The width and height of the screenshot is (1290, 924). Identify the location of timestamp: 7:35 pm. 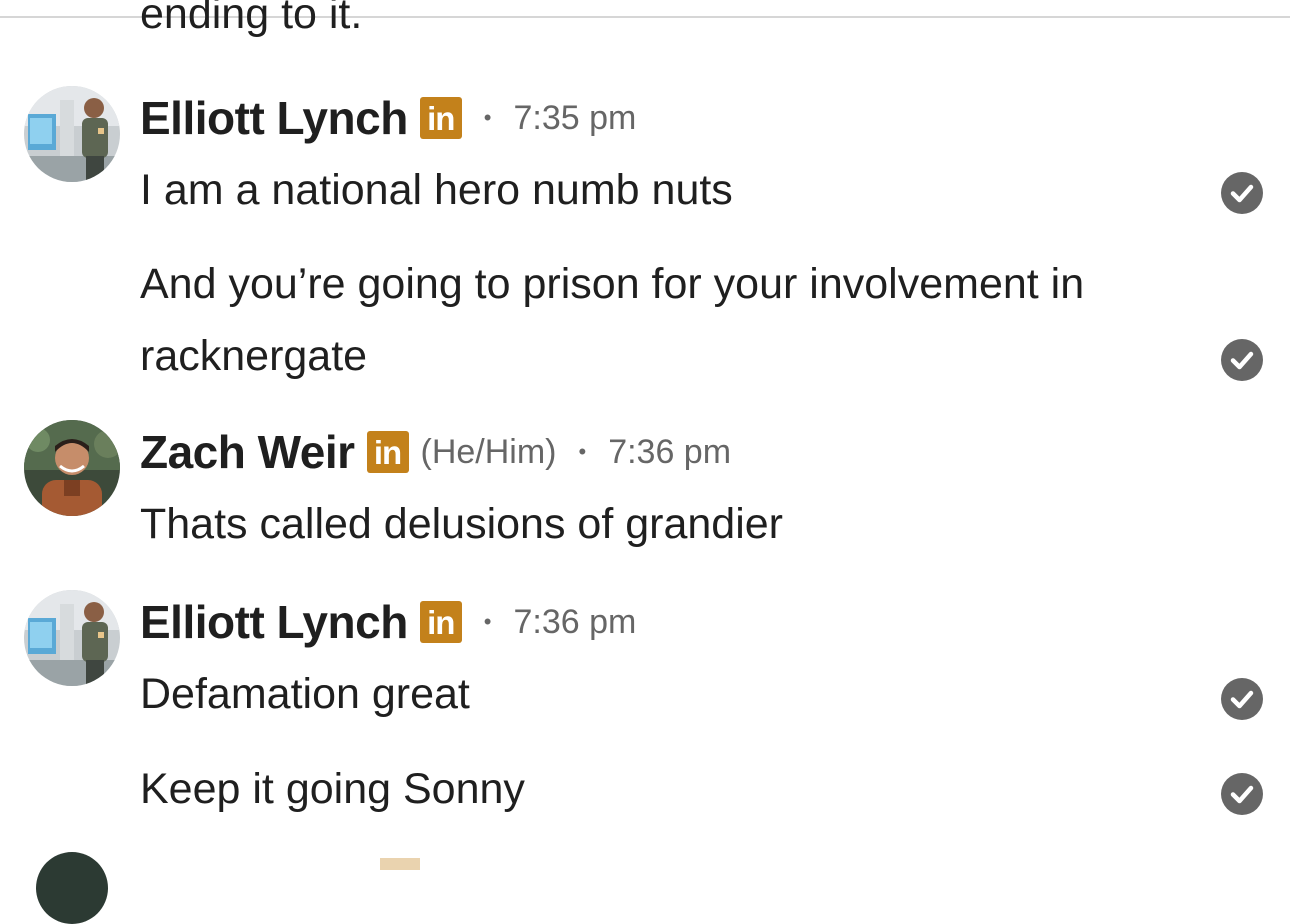
(575, 117).